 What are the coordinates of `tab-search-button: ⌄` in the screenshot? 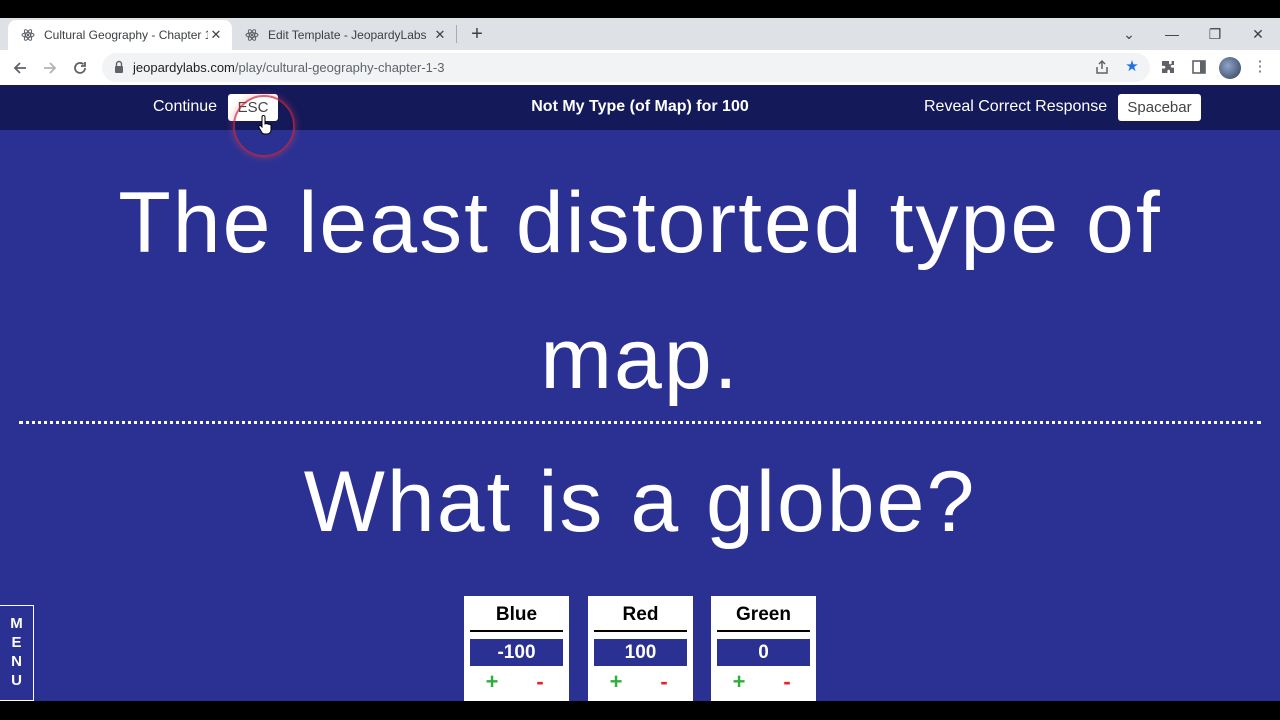 It's located at (1129, 34).